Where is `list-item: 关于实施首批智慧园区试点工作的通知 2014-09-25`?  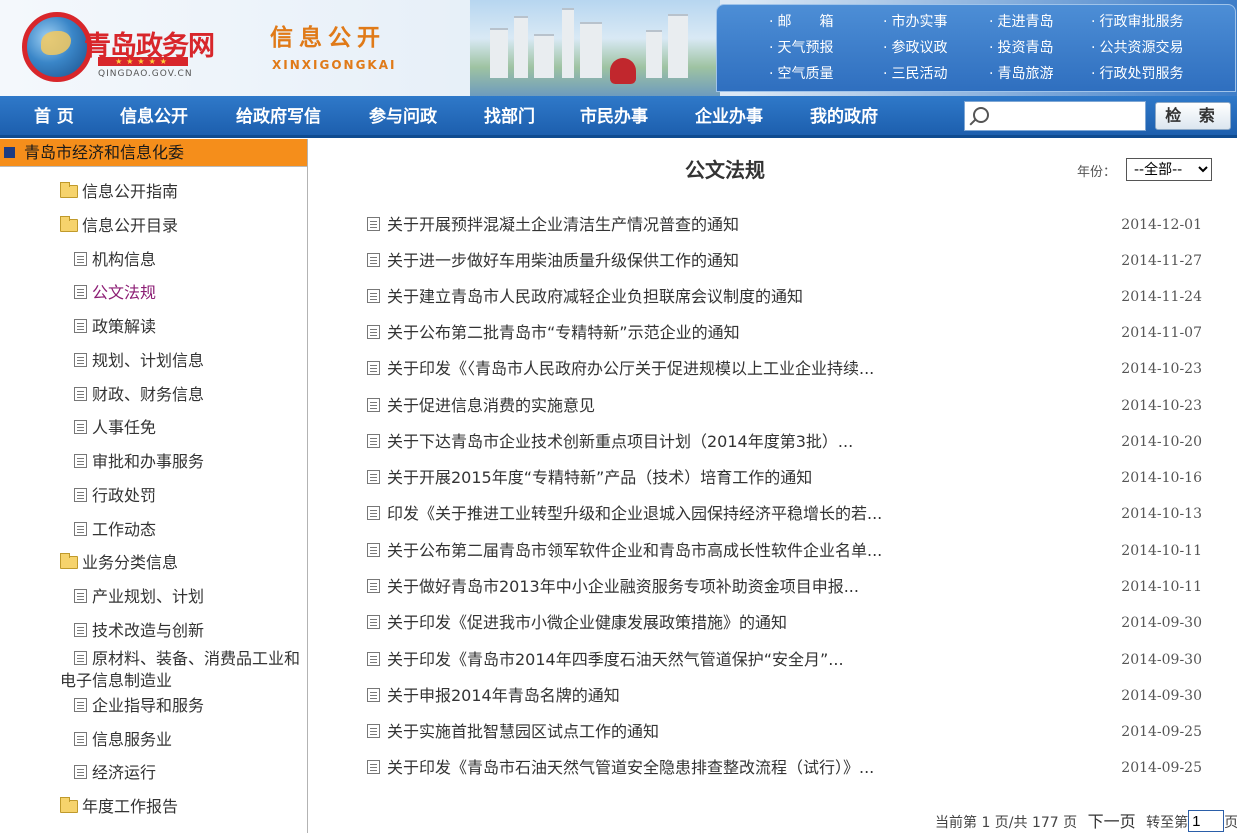 list-item: 关于实施首批智慧园区试点工作的通知 2014-09-25 is located at coordinates (785, 732).